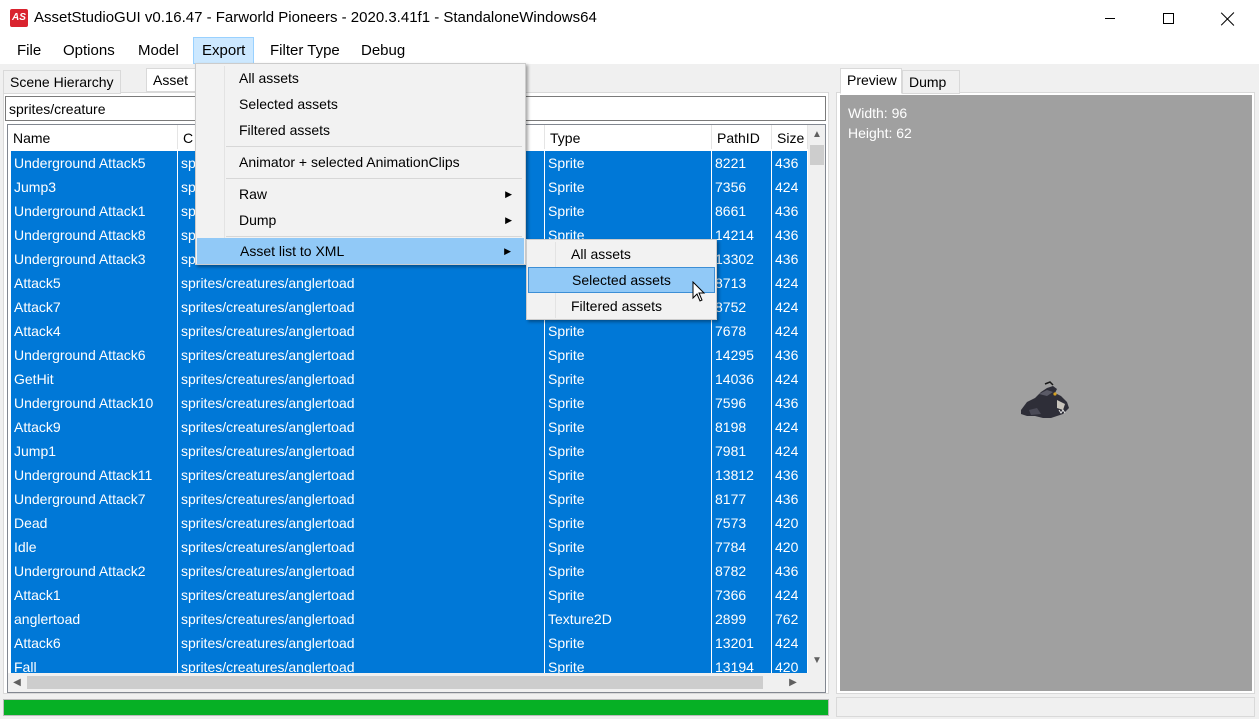 This screenshot has width=1259, height=719. What do you see at coordinates (742, 259) in the screenshot?
I see `cell-pathid: 13302` at bounding box center [742, 259].